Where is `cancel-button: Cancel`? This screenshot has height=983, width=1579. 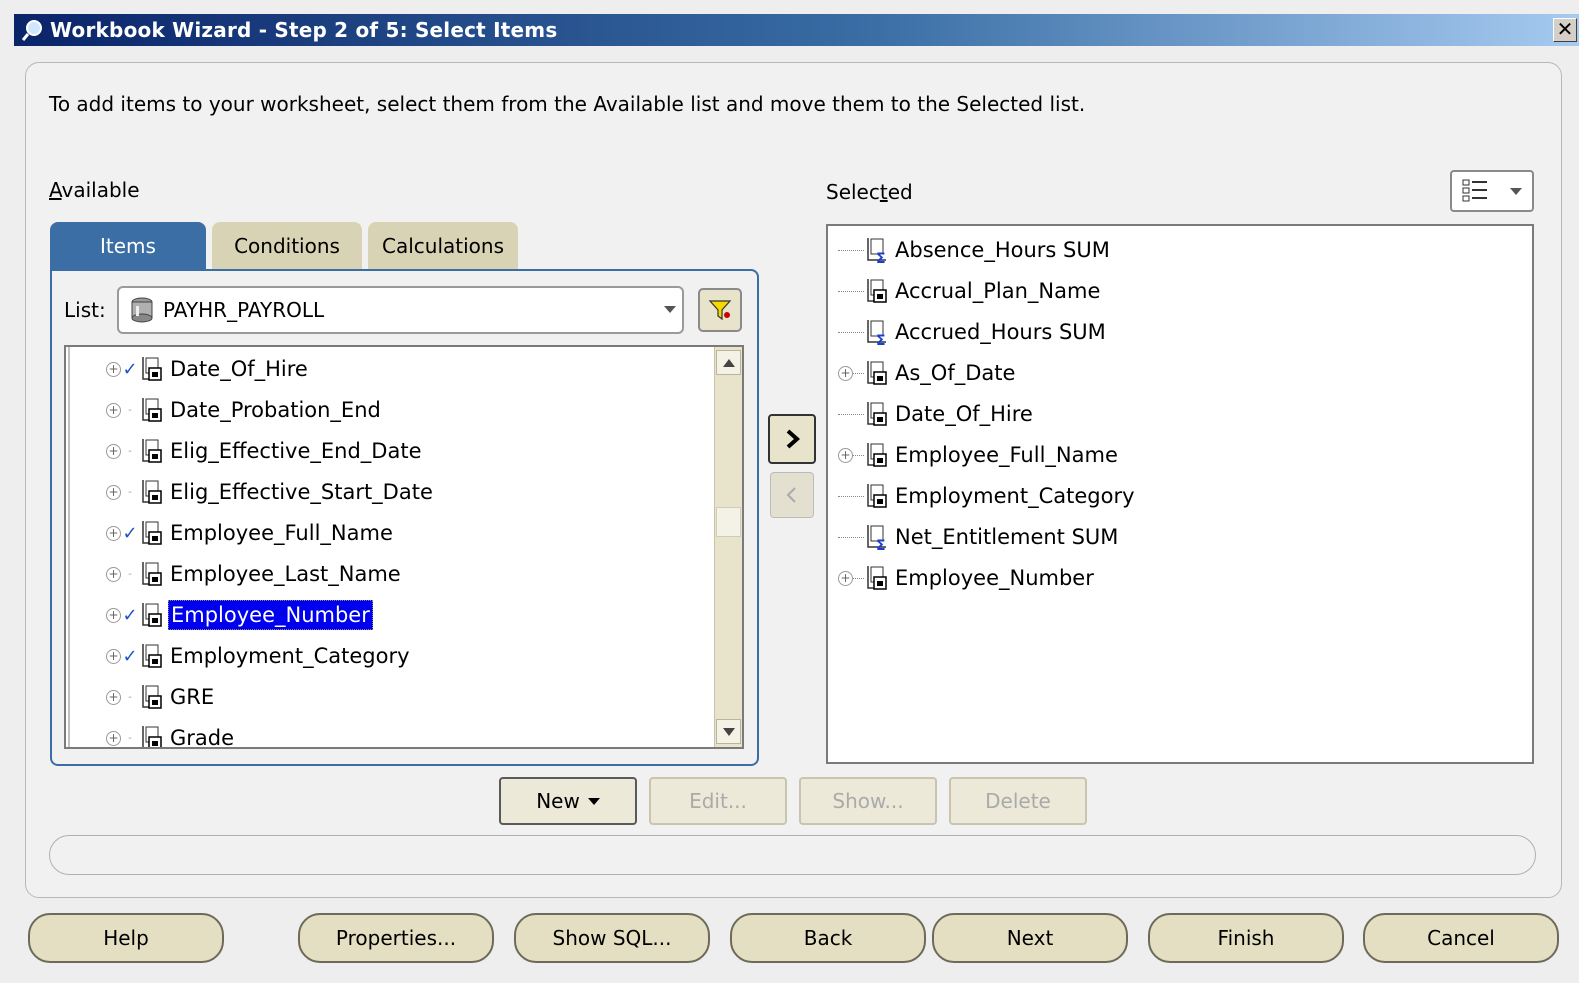
cancel-button: Cancel is located at coordinates (1461, 938).